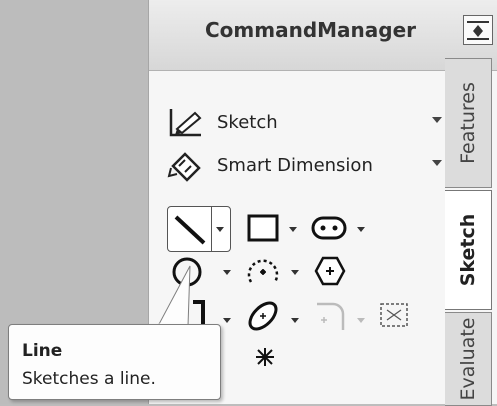  Describe the element at coordinates (478, 30) in the screenshot. I see `pin-icon` at that location.